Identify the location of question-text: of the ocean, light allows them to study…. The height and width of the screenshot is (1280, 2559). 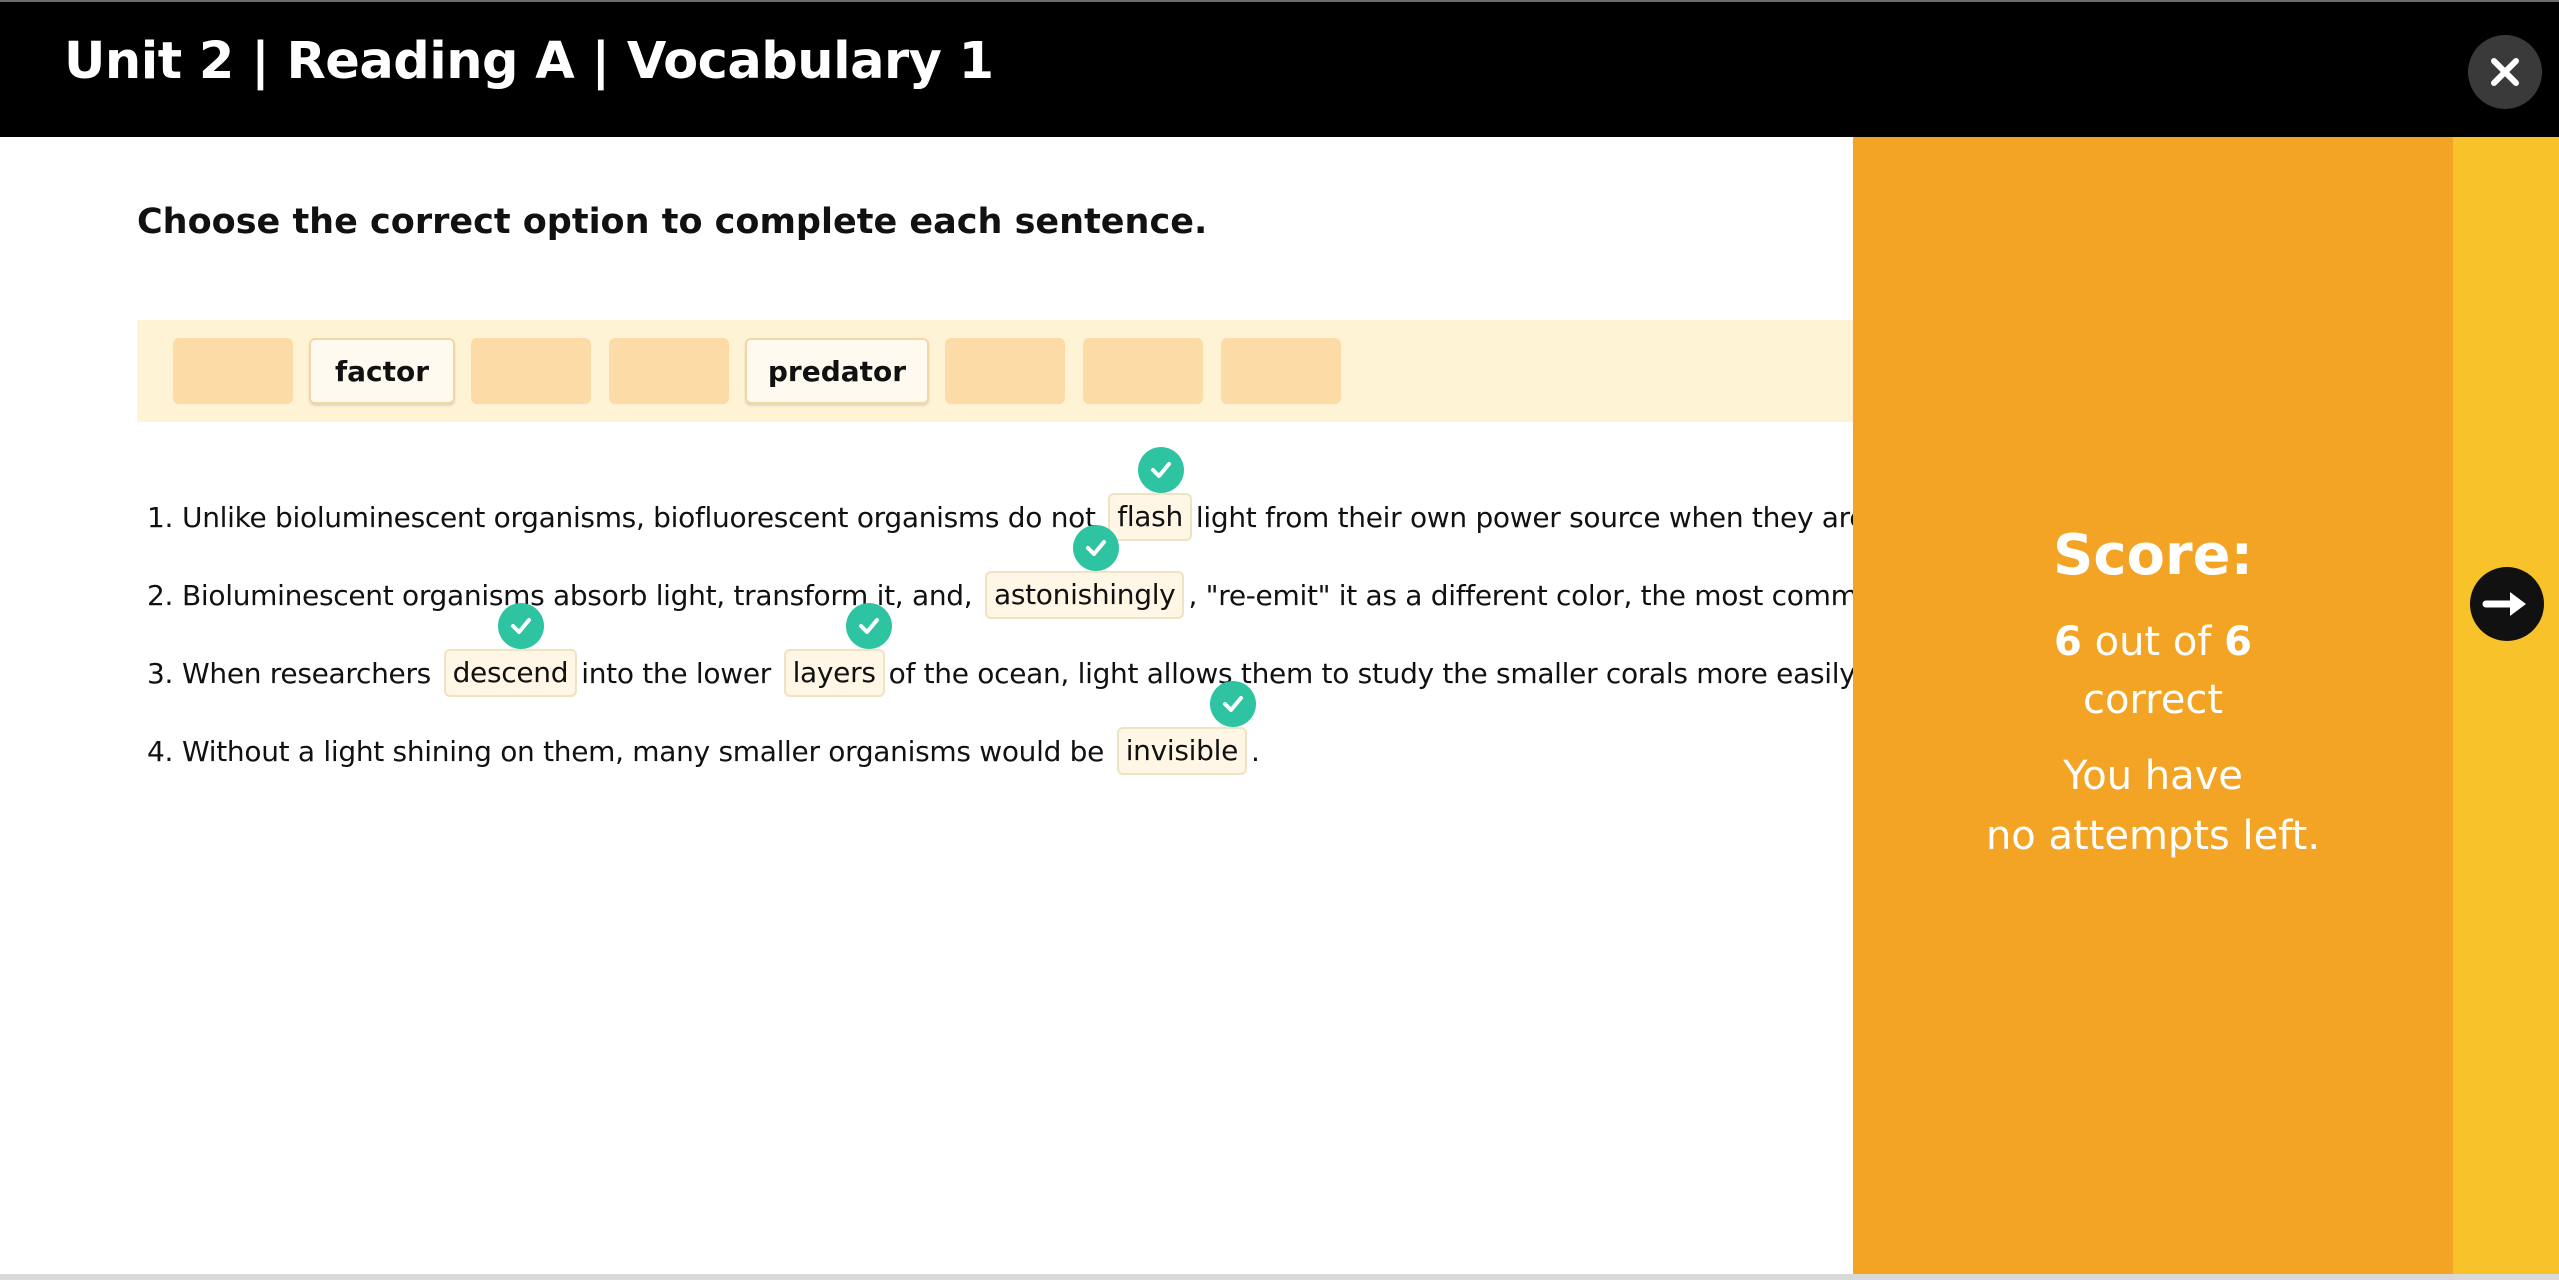
(1374, 673).